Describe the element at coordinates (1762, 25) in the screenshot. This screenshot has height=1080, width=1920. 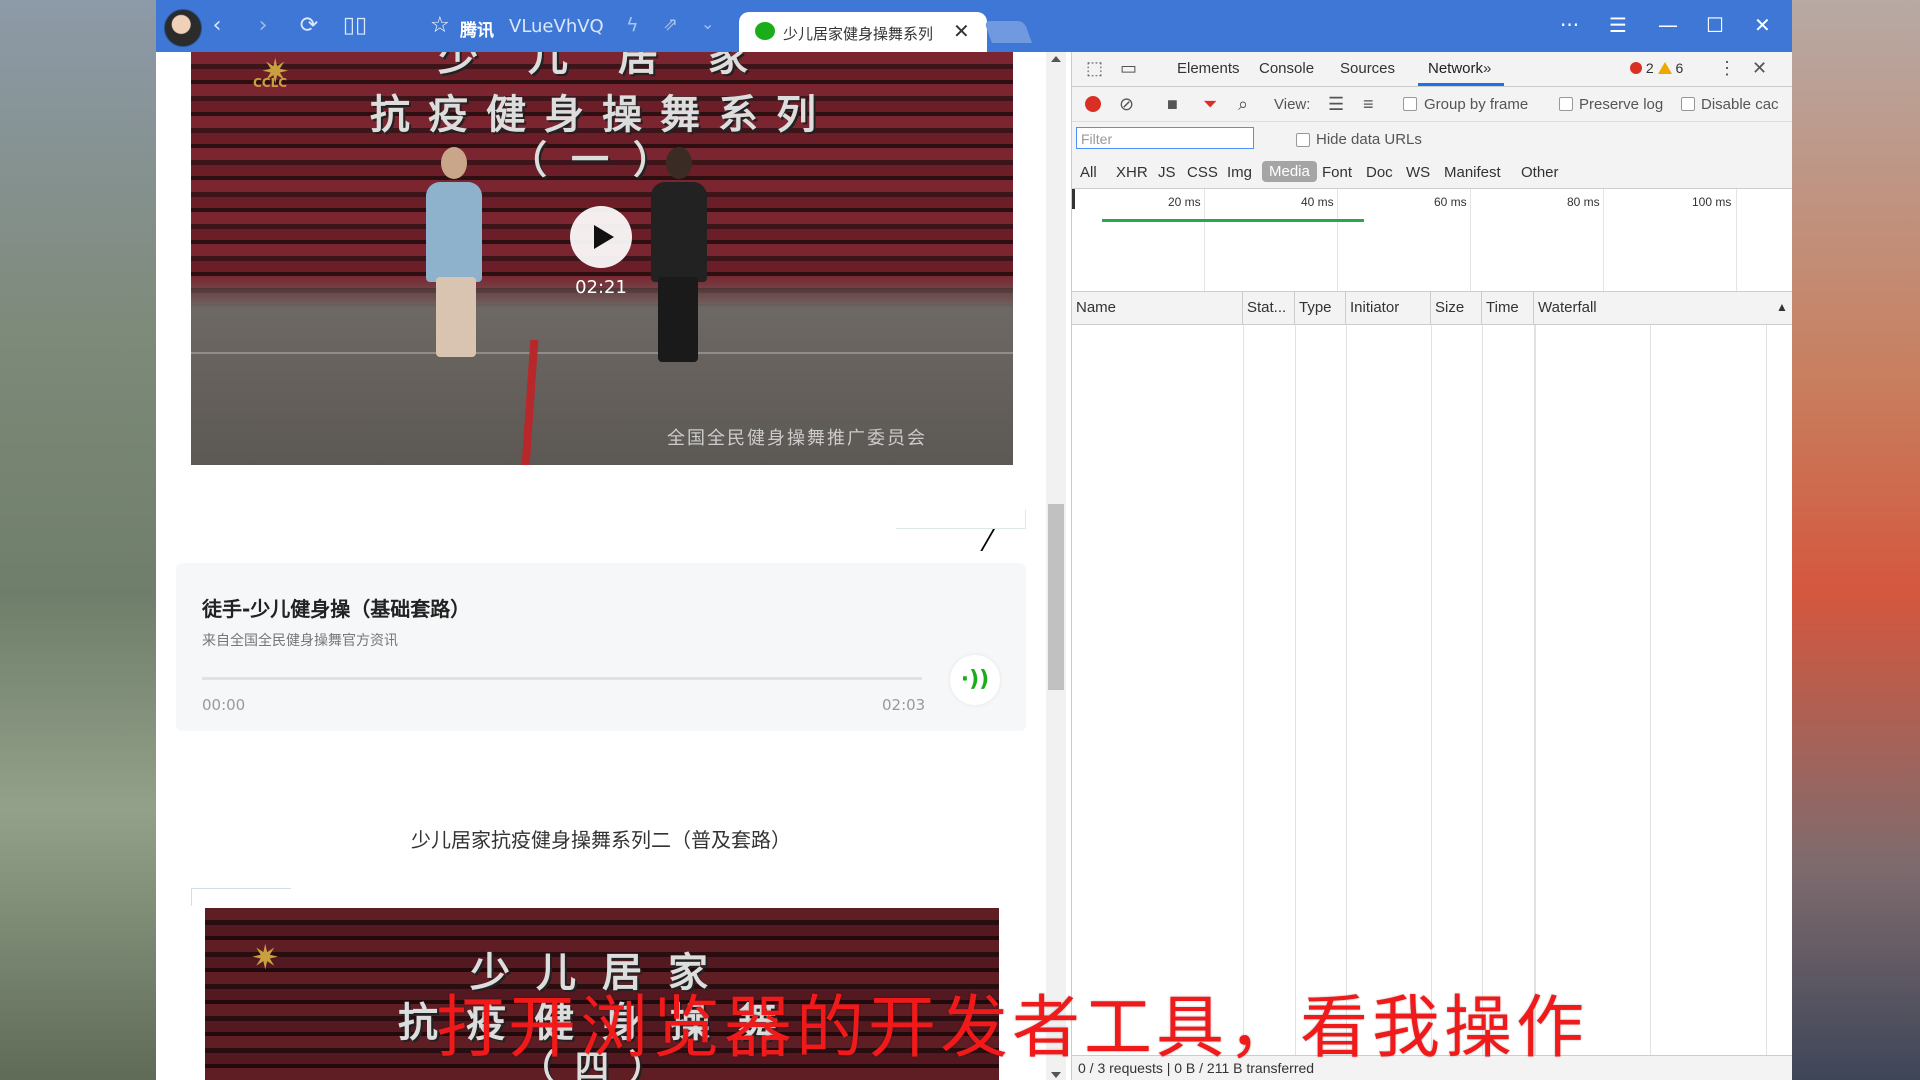
I see `close-window-icon: ✕` at that location.